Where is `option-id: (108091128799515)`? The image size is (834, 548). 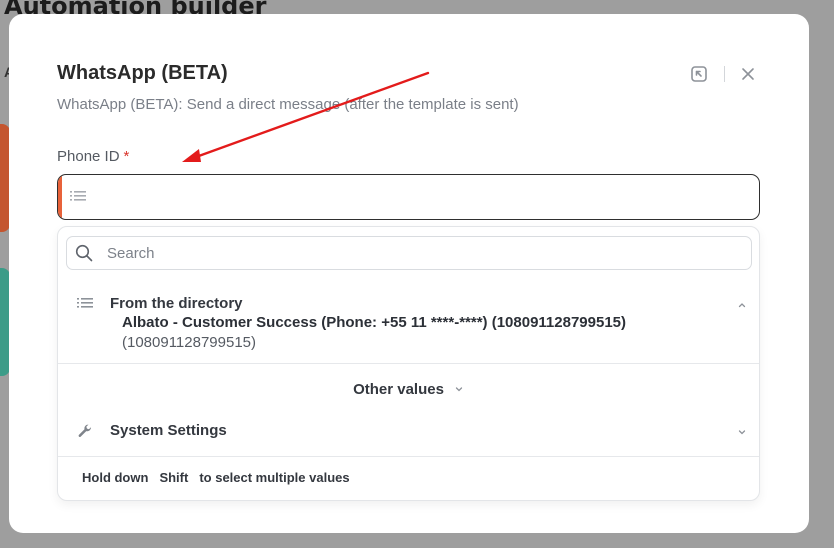 option-id: (108091128799515) is located at coordinates (189, 342).